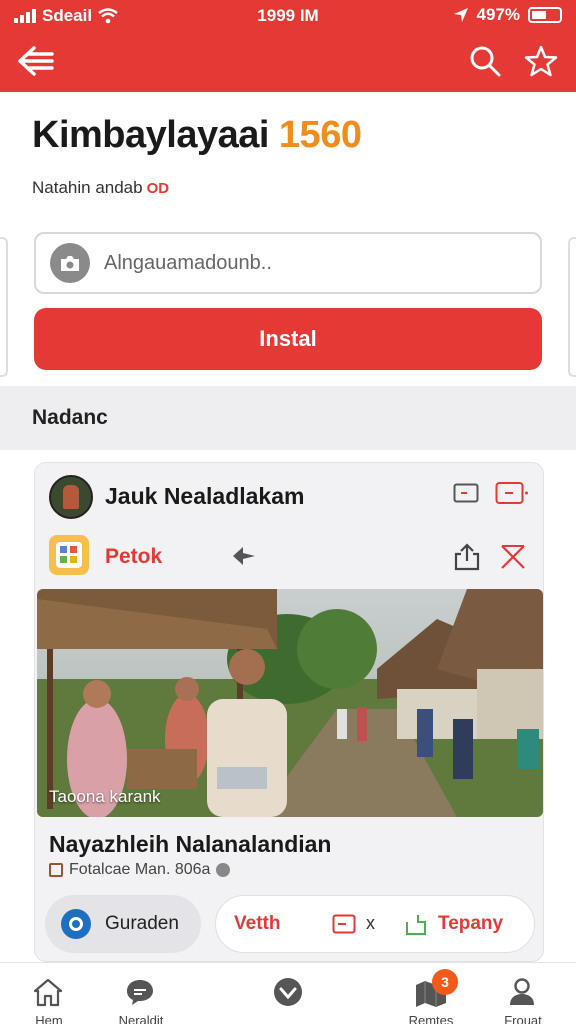 The image size is (576, 1024). Describe the element at coordinates (288, 15) in the screenshot. I see `status-bar: Sdeail 1999 IM 497%` at that location.